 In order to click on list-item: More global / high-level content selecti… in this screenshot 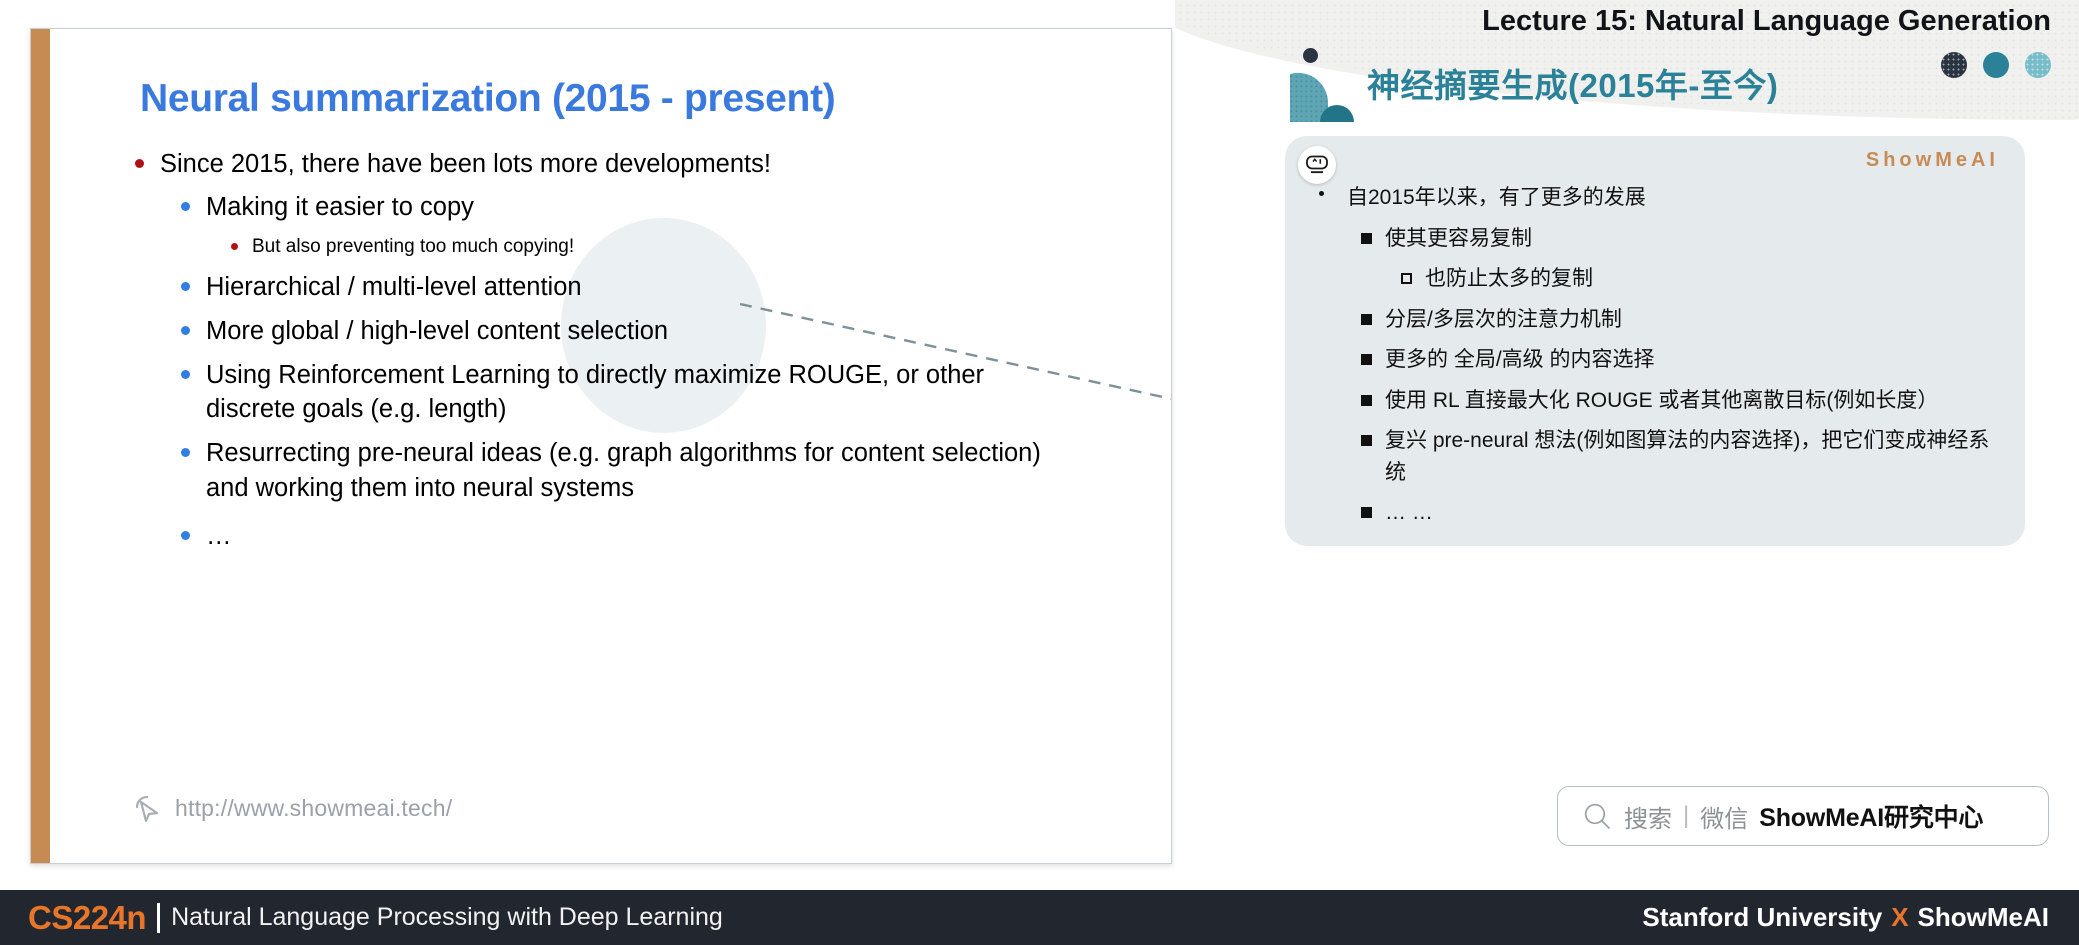, I will do `click(577, 331)`.